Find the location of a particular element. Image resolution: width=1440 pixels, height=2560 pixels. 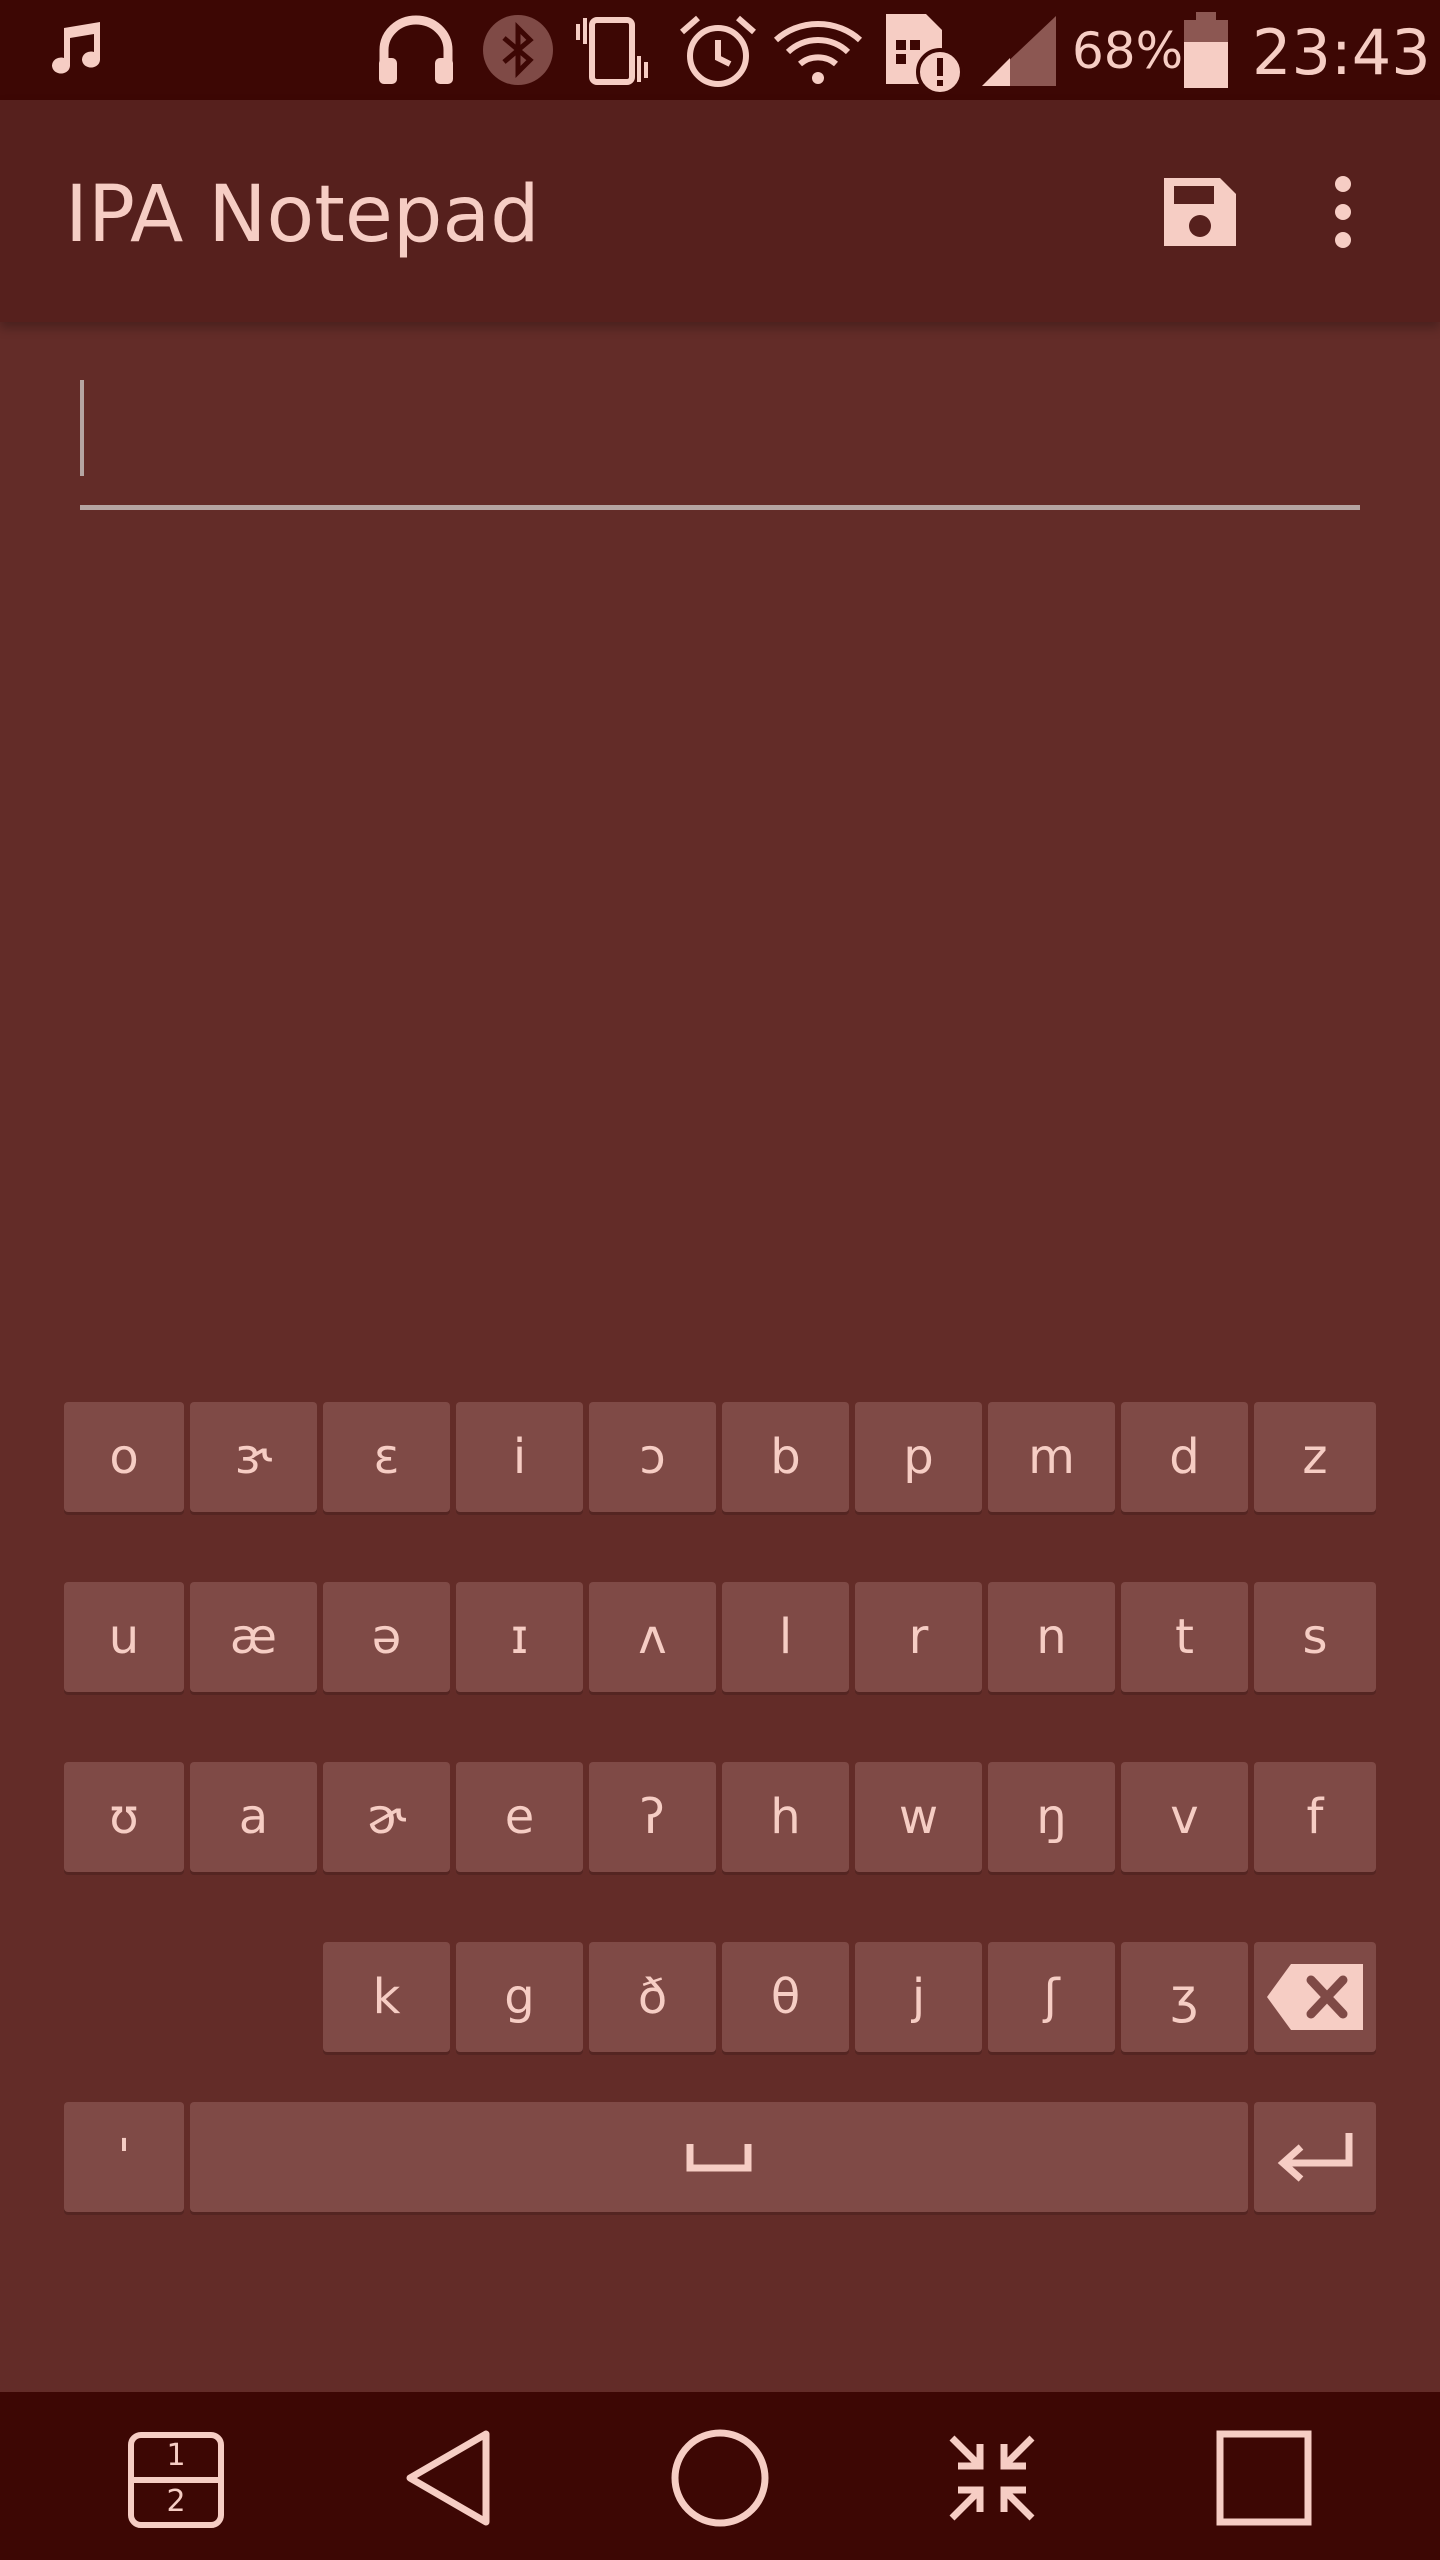

key-u: u is located at coordinates (124, 1637).